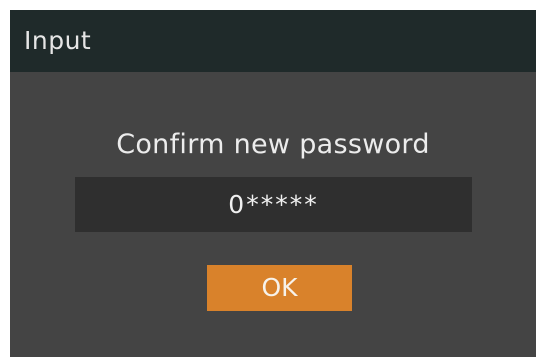  I want to click on ok-button: OK, so click(279, 288).